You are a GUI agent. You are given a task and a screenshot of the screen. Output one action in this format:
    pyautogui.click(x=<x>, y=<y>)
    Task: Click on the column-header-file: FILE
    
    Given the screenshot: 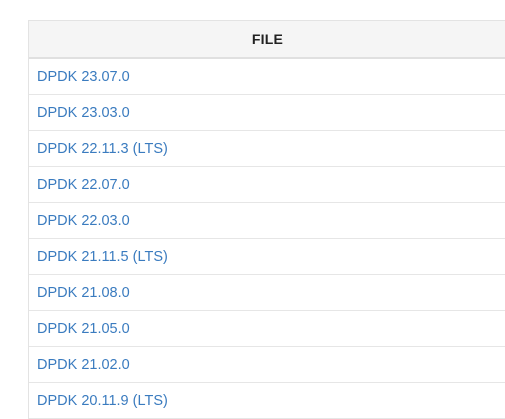 What is the action you would take?
    pyautogui.click(x=267, y=39)
    